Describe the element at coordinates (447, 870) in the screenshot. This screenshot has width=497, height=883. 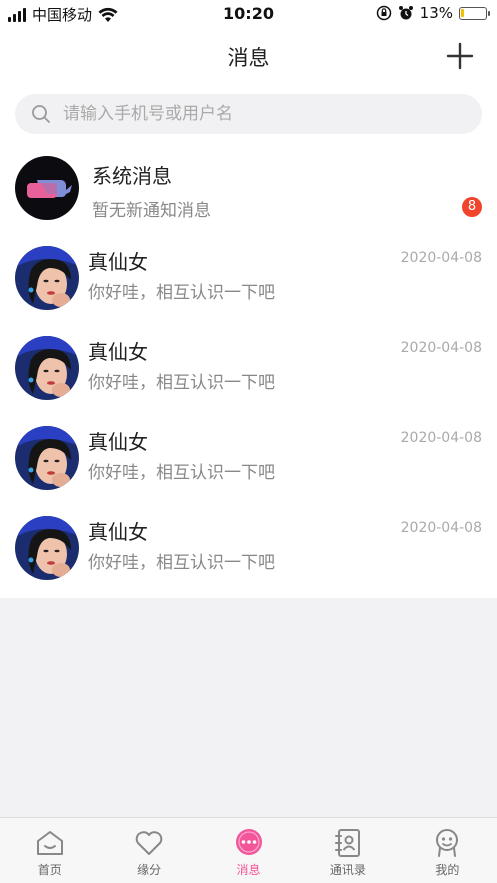
I see `tab-label: 我的` at that location.